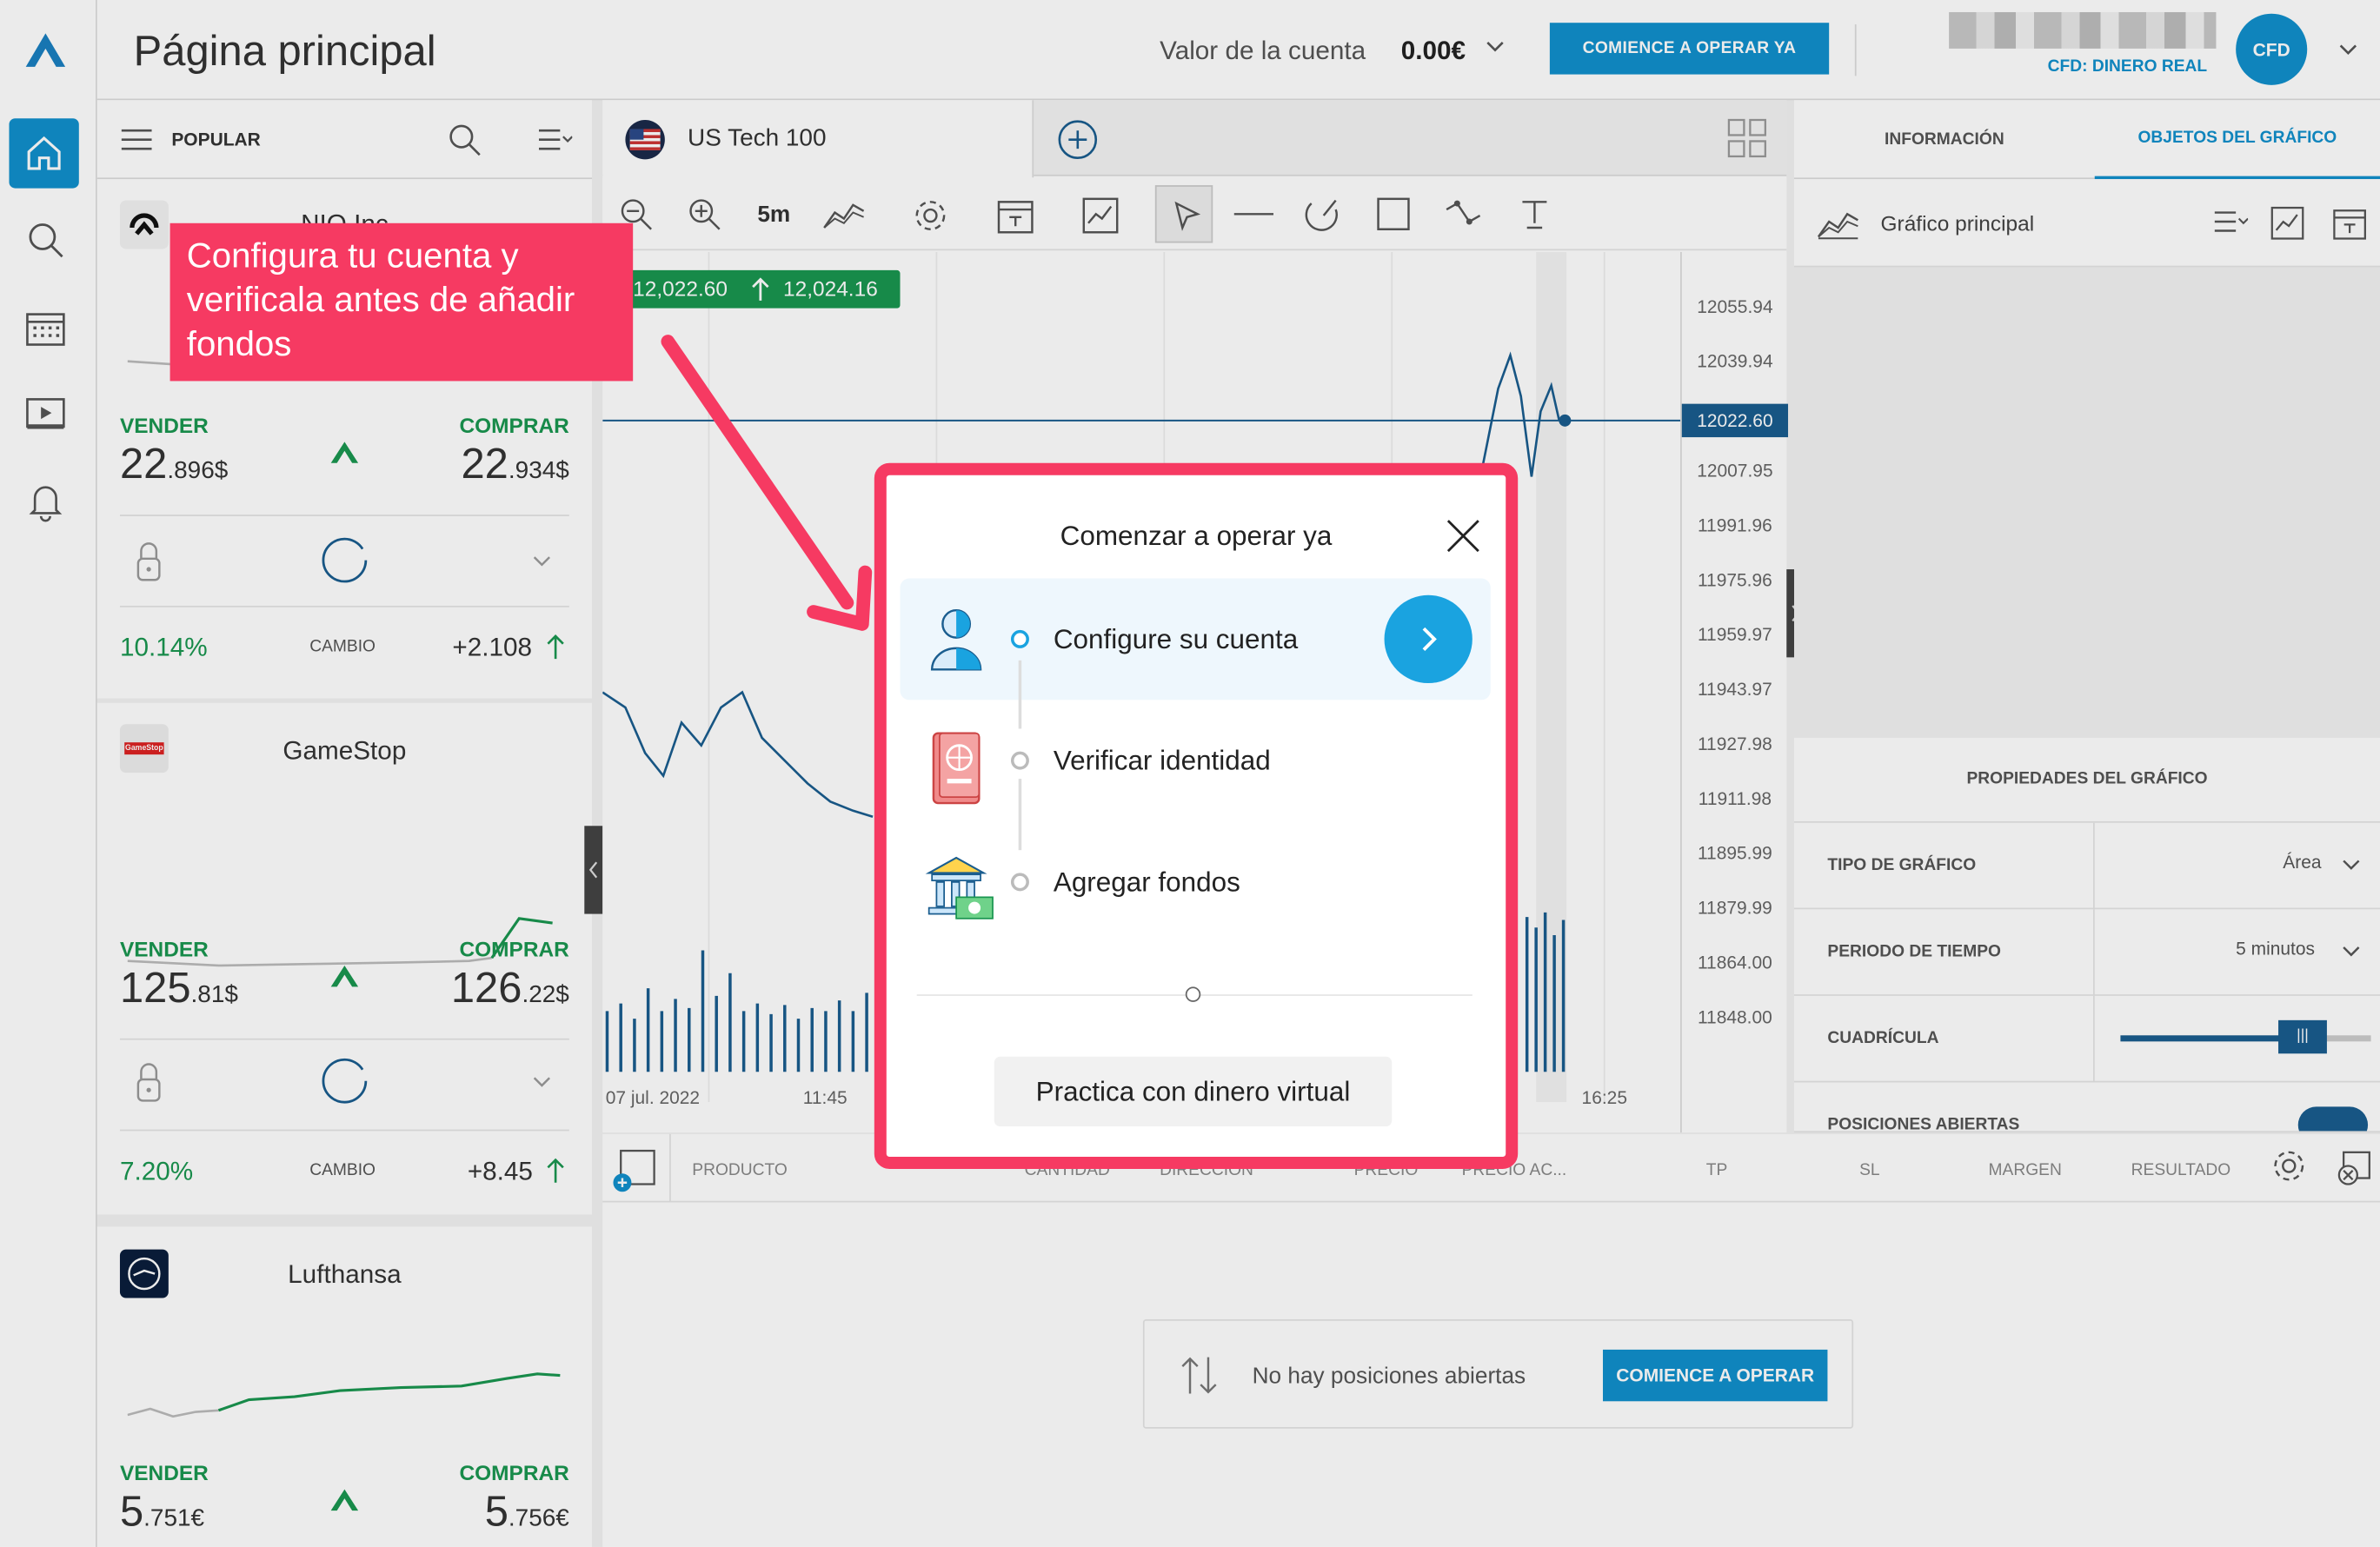 Image resolution: width=2380 pixels, height=1547 pixels. What do you see at coordinates (767, 483) in the screenshot?
I see `callout-arrow-icon` at bounding box center [767, 483].